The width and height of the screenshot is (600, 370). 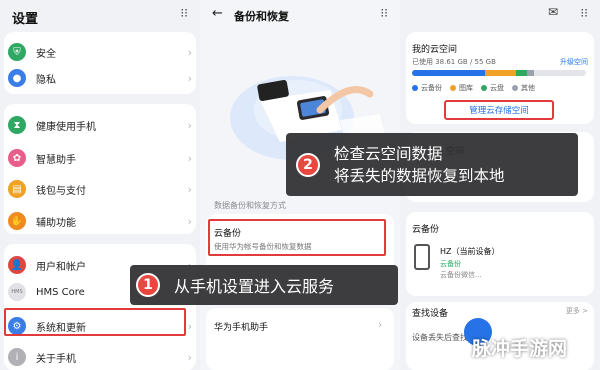 I want to click on legend-item: 其他, so click(x=523, y=88).